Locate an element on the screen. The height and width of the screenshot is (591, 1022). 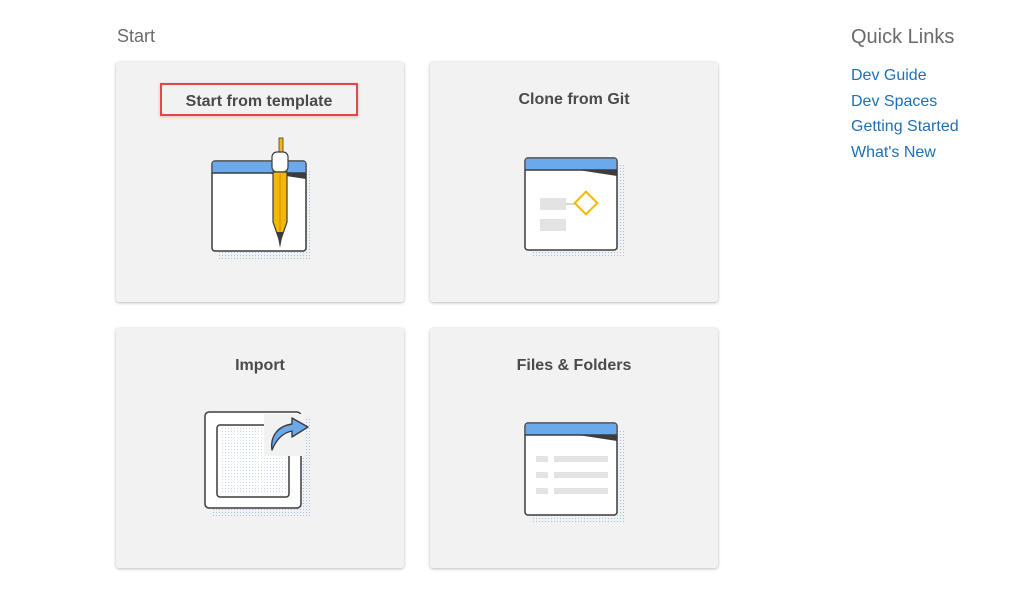
whats-new-link: What's New is located at coordinates (905, 153).